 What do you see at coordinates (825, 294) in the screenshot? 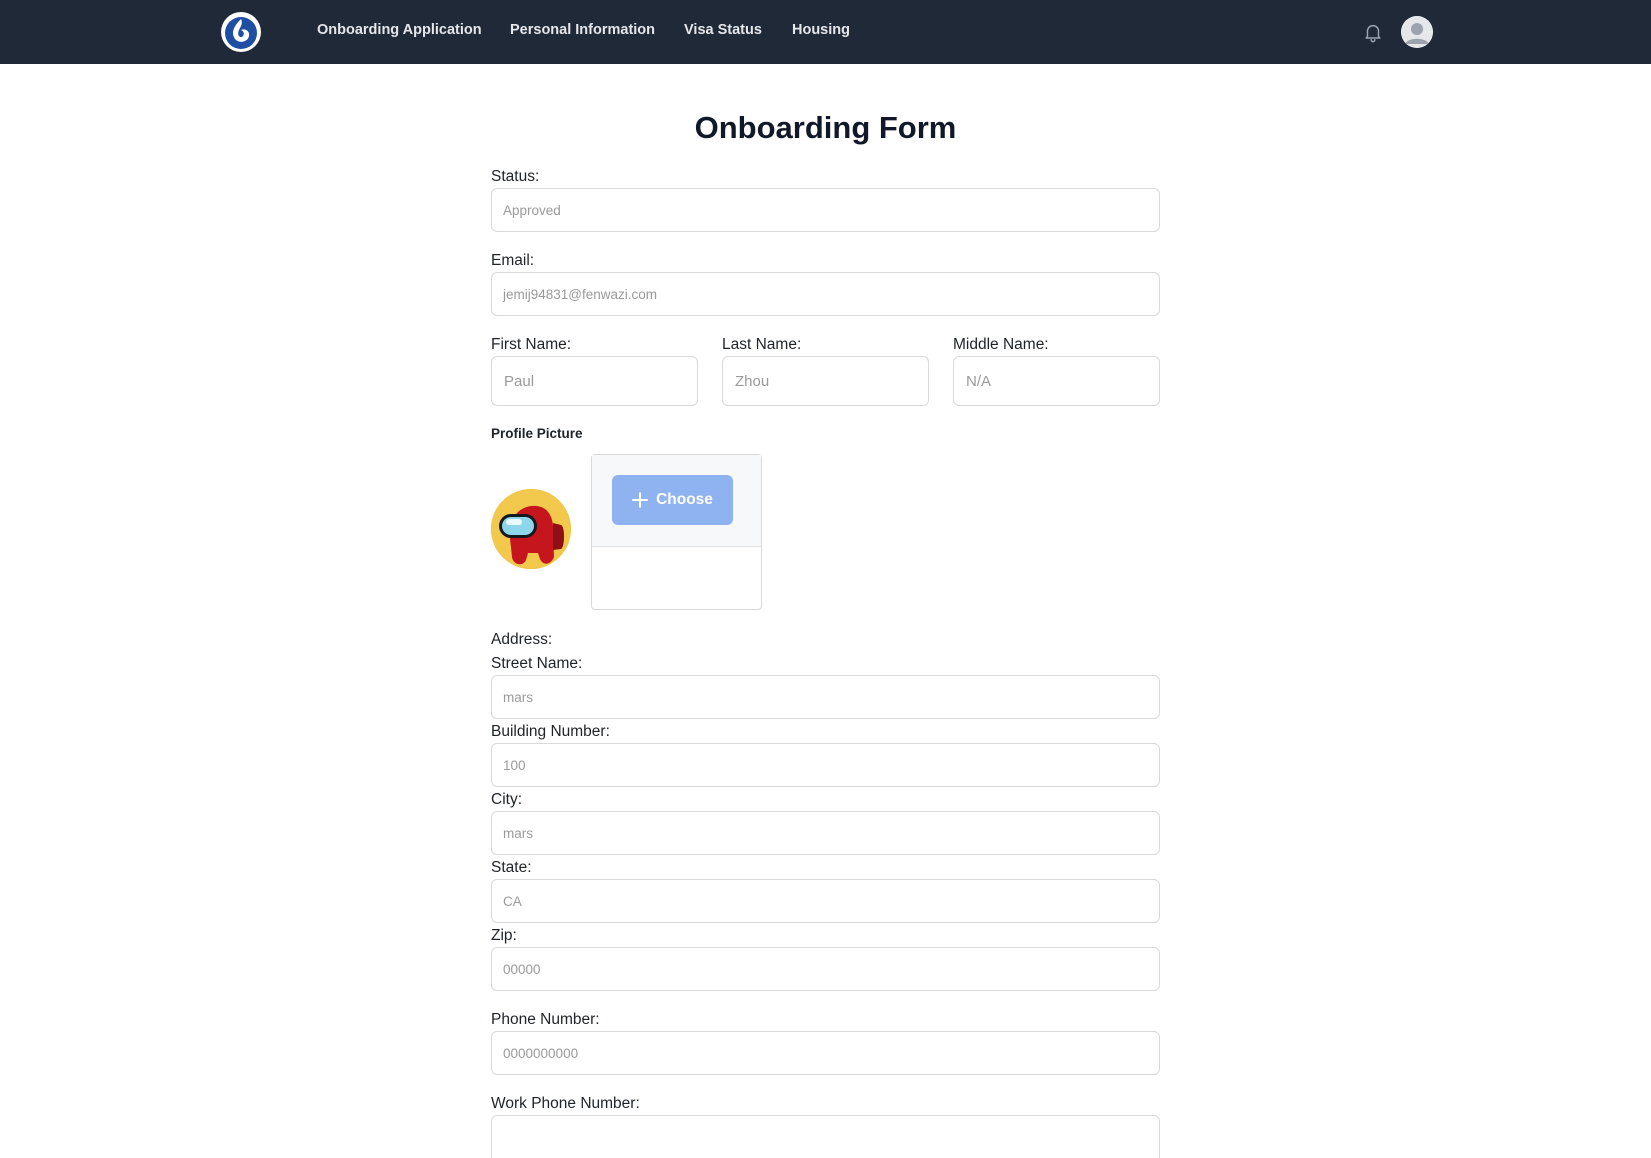
I see `email-field: jemij94831@fenwazi.com` at bounding box center [825, 294].